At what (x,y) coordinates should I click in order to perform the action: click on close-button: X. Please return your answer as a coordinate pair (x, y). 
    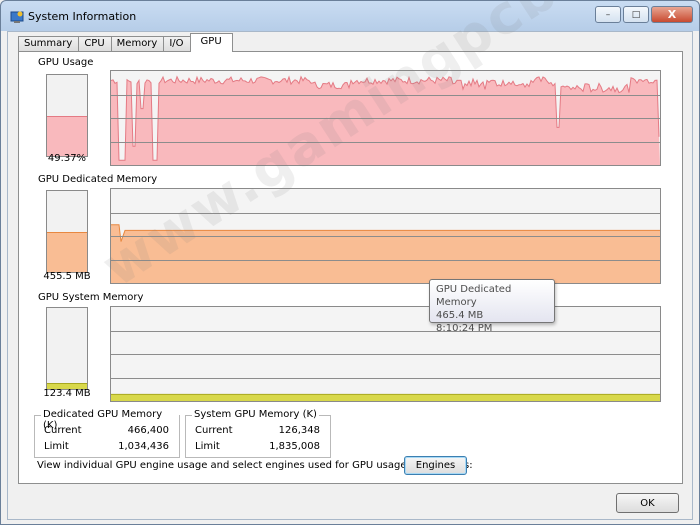
    Looking at the image, I should click on (672, 14).